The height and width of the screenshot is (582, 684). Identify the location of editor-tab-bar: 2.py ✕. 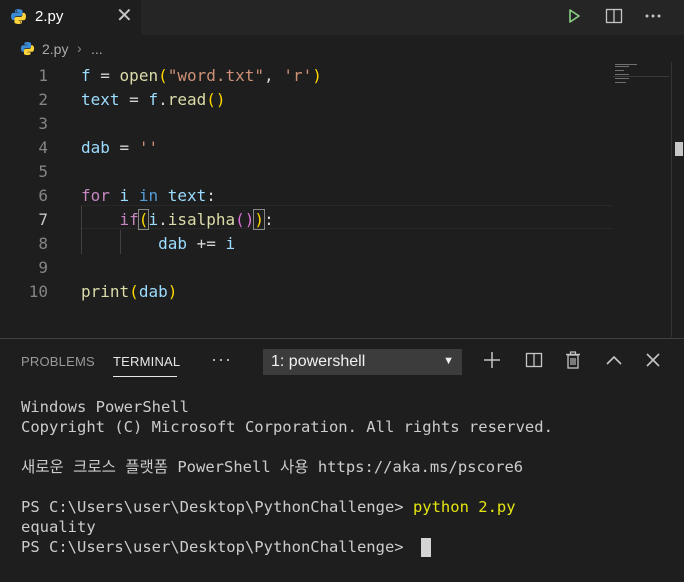
(342, 17).